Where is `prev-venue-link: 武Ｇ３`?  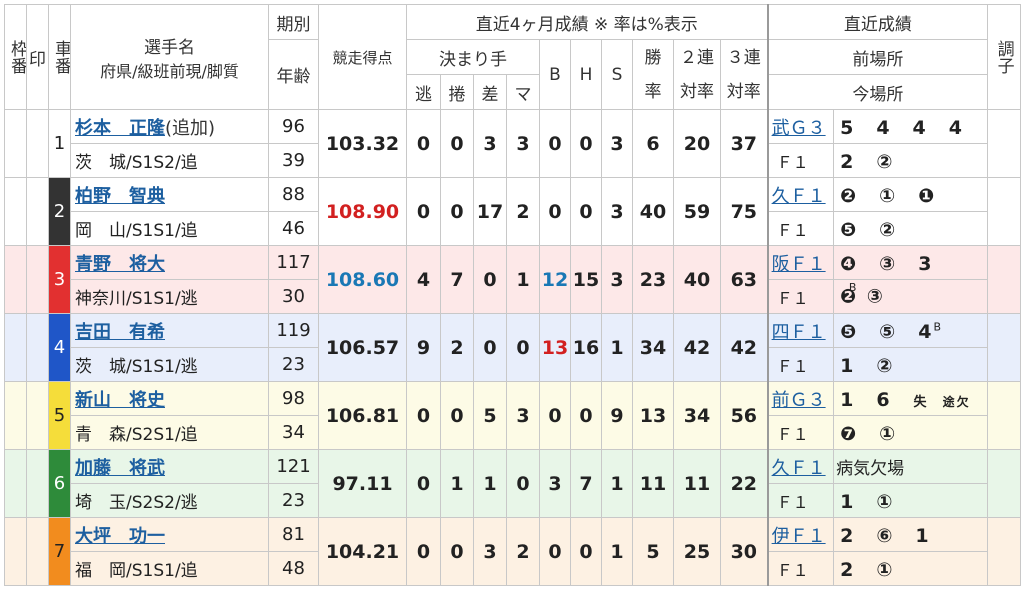 prev-venue-link: 武Ｇ３ is located at coordinates (797, 128).